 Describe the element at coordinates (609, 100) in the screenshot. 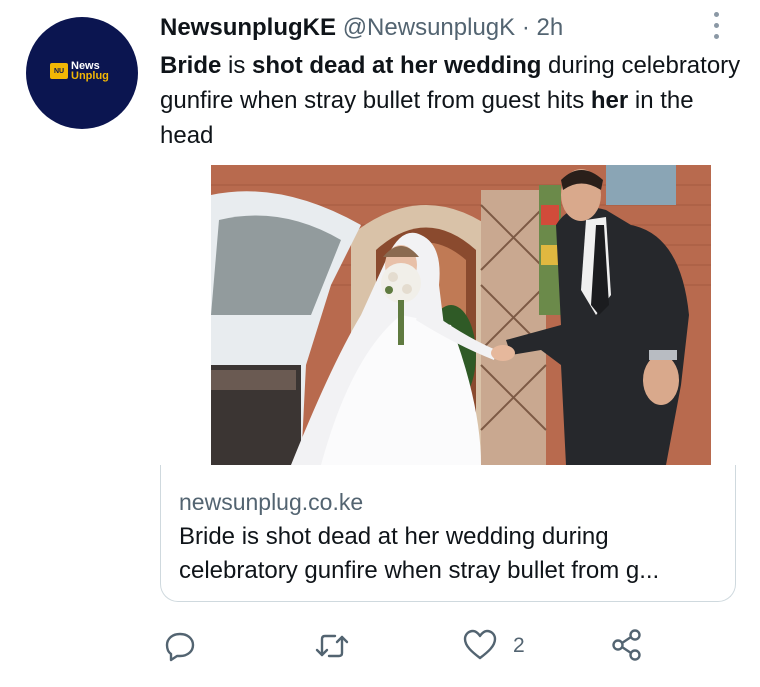

I see `text-bold-3: her` at that location.